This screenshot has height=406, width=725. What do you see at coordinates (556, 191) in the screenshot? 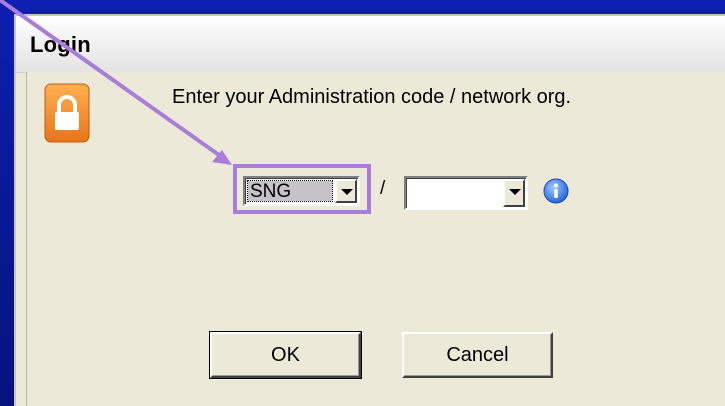
I see `info-icon` at bounding box center [556, 191].